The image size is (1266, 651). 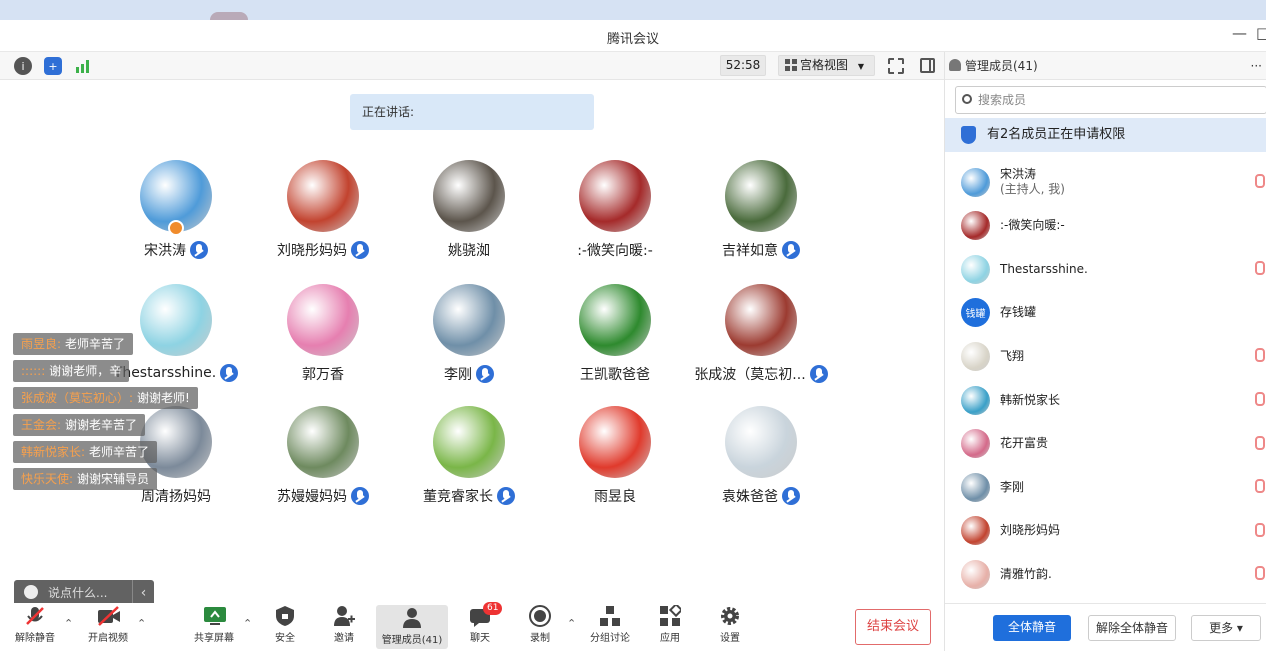 I want to click on member-name: 花开富贵, so click(x=1024, y=443).